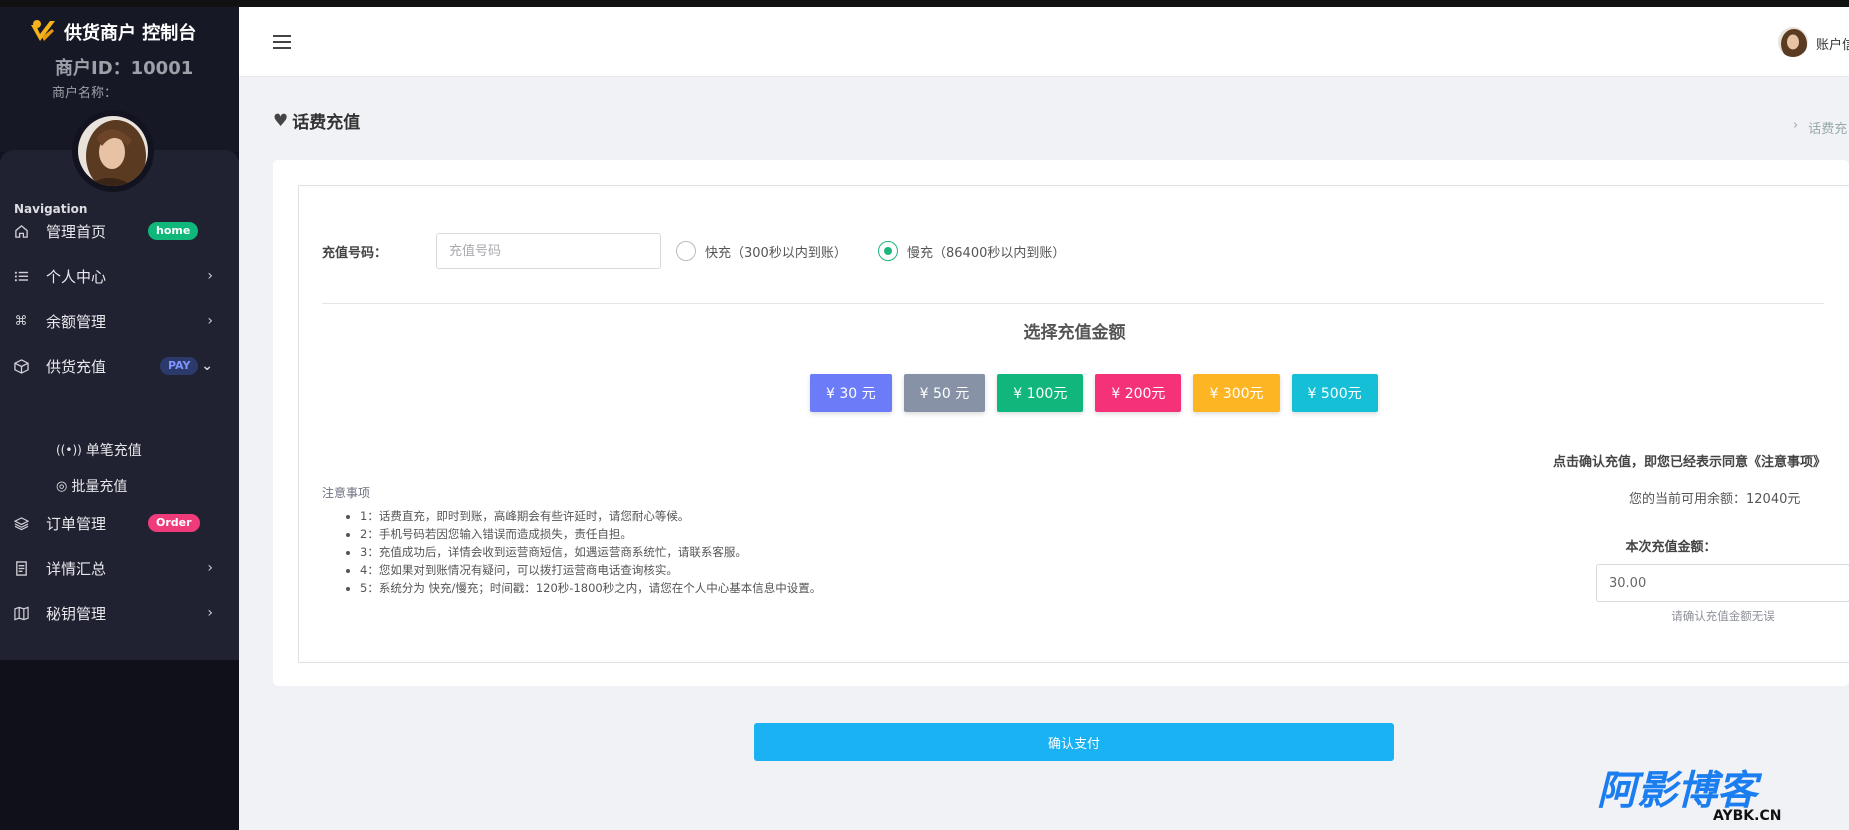 The image size is (1849, 830). Describe the element at coordinates (21, 321) in the screenshot. I see `command-icon: ⌘` at that location.